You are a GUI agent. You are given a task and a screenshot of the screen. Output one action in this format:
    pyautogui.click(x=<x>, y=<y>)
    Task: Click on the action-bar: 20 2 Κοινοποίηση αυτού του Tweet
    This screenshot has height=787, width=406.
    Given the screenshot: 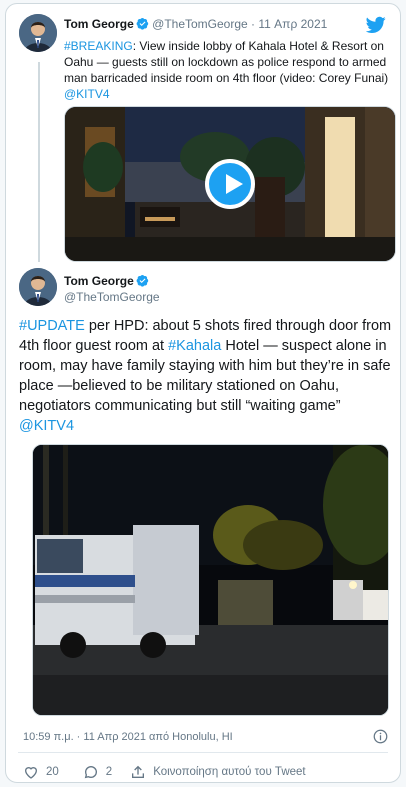 What is the action you would take?
    pyautogui.click(x=164, y=772)
    